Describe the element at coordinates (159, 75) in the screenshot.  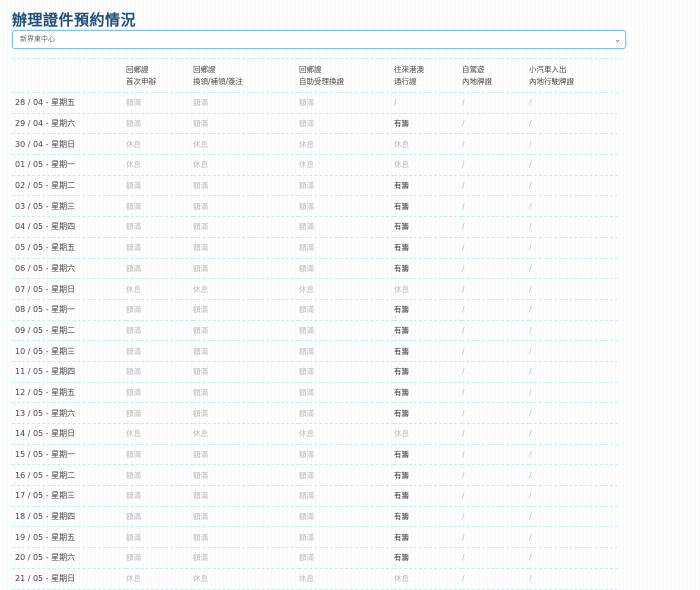
I see `column-header: 回鄉證 首次申辦` at that location.